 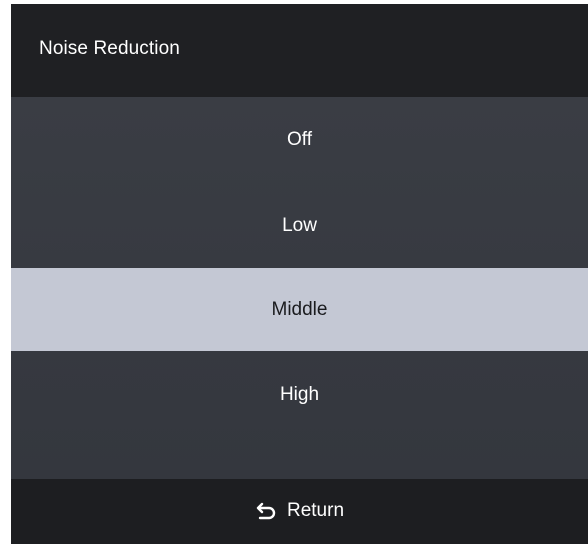 I want to click on menu-item-label: High, so click(x=299, y=394).